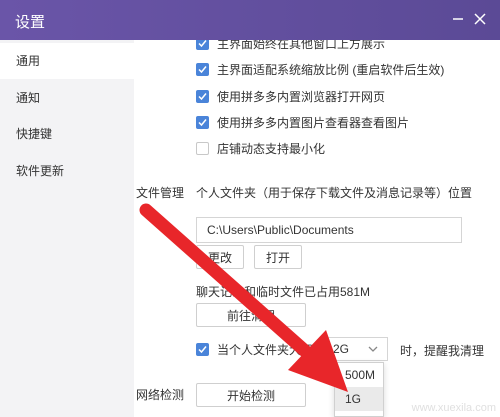  Describe the element at coordinates (301, 96) in the screenshot. I see `checkbox-label: 使用拼多多内置浏览器打开网页` at that location.